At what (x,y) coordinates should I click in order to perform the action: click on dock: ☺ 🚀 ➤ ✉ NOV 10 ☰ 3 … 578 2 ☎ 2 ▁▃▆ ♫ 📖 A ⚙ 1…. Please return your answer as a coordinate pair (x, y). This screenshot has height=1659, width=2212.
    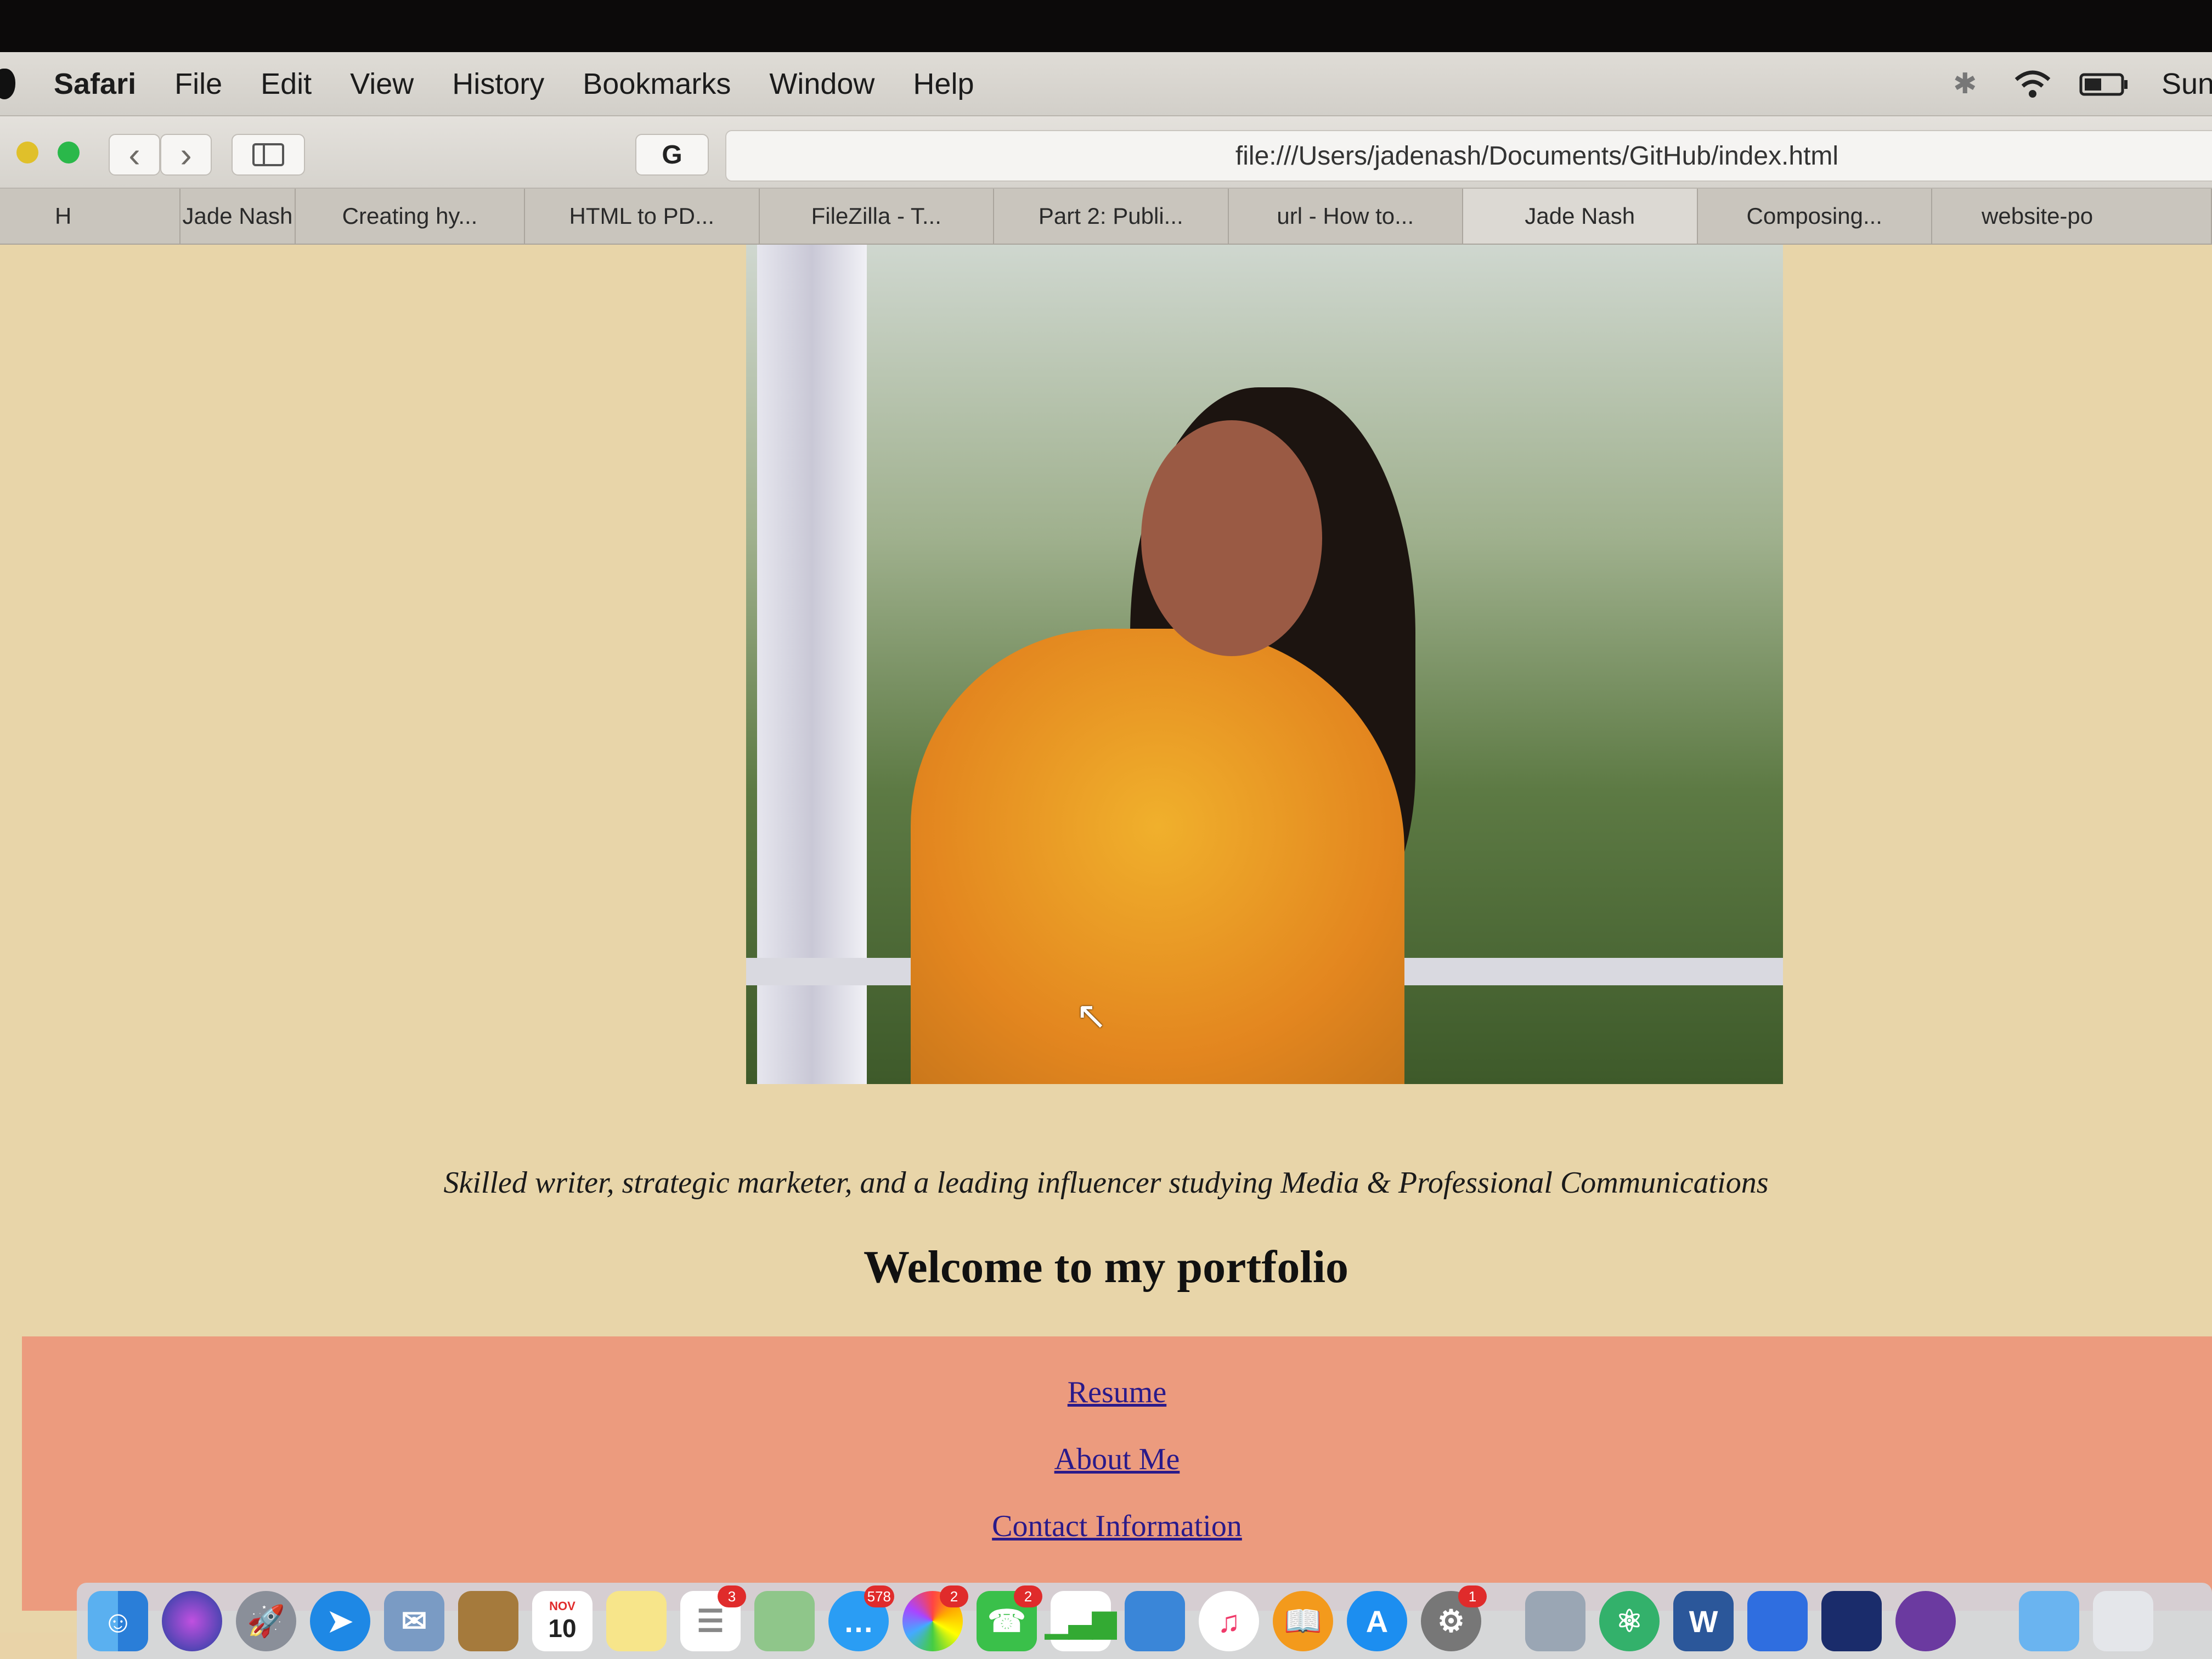
    Looking at the image, I should click on (1145, 1621).